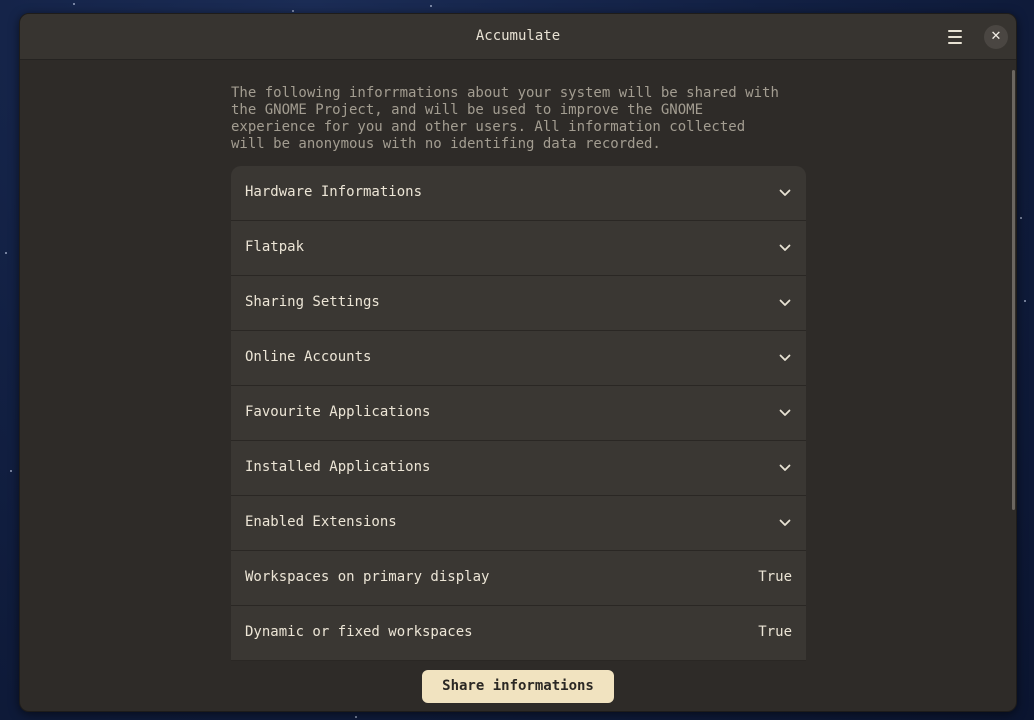 The image size is (1034, 720). I want to click on window-title: Accumulate, so click(518, 36).